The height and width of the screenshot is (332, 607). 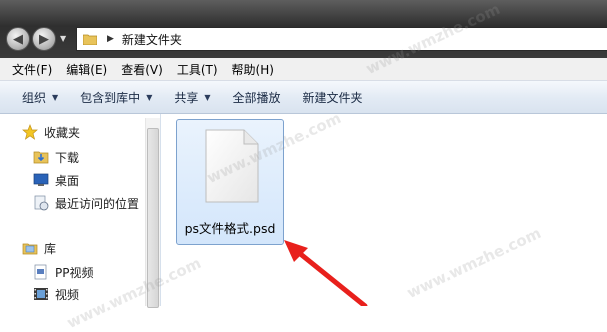 What do you see at coordinates (30, 249) in the screenshot?
I see `library-icon` at bounding box center [30, 249].